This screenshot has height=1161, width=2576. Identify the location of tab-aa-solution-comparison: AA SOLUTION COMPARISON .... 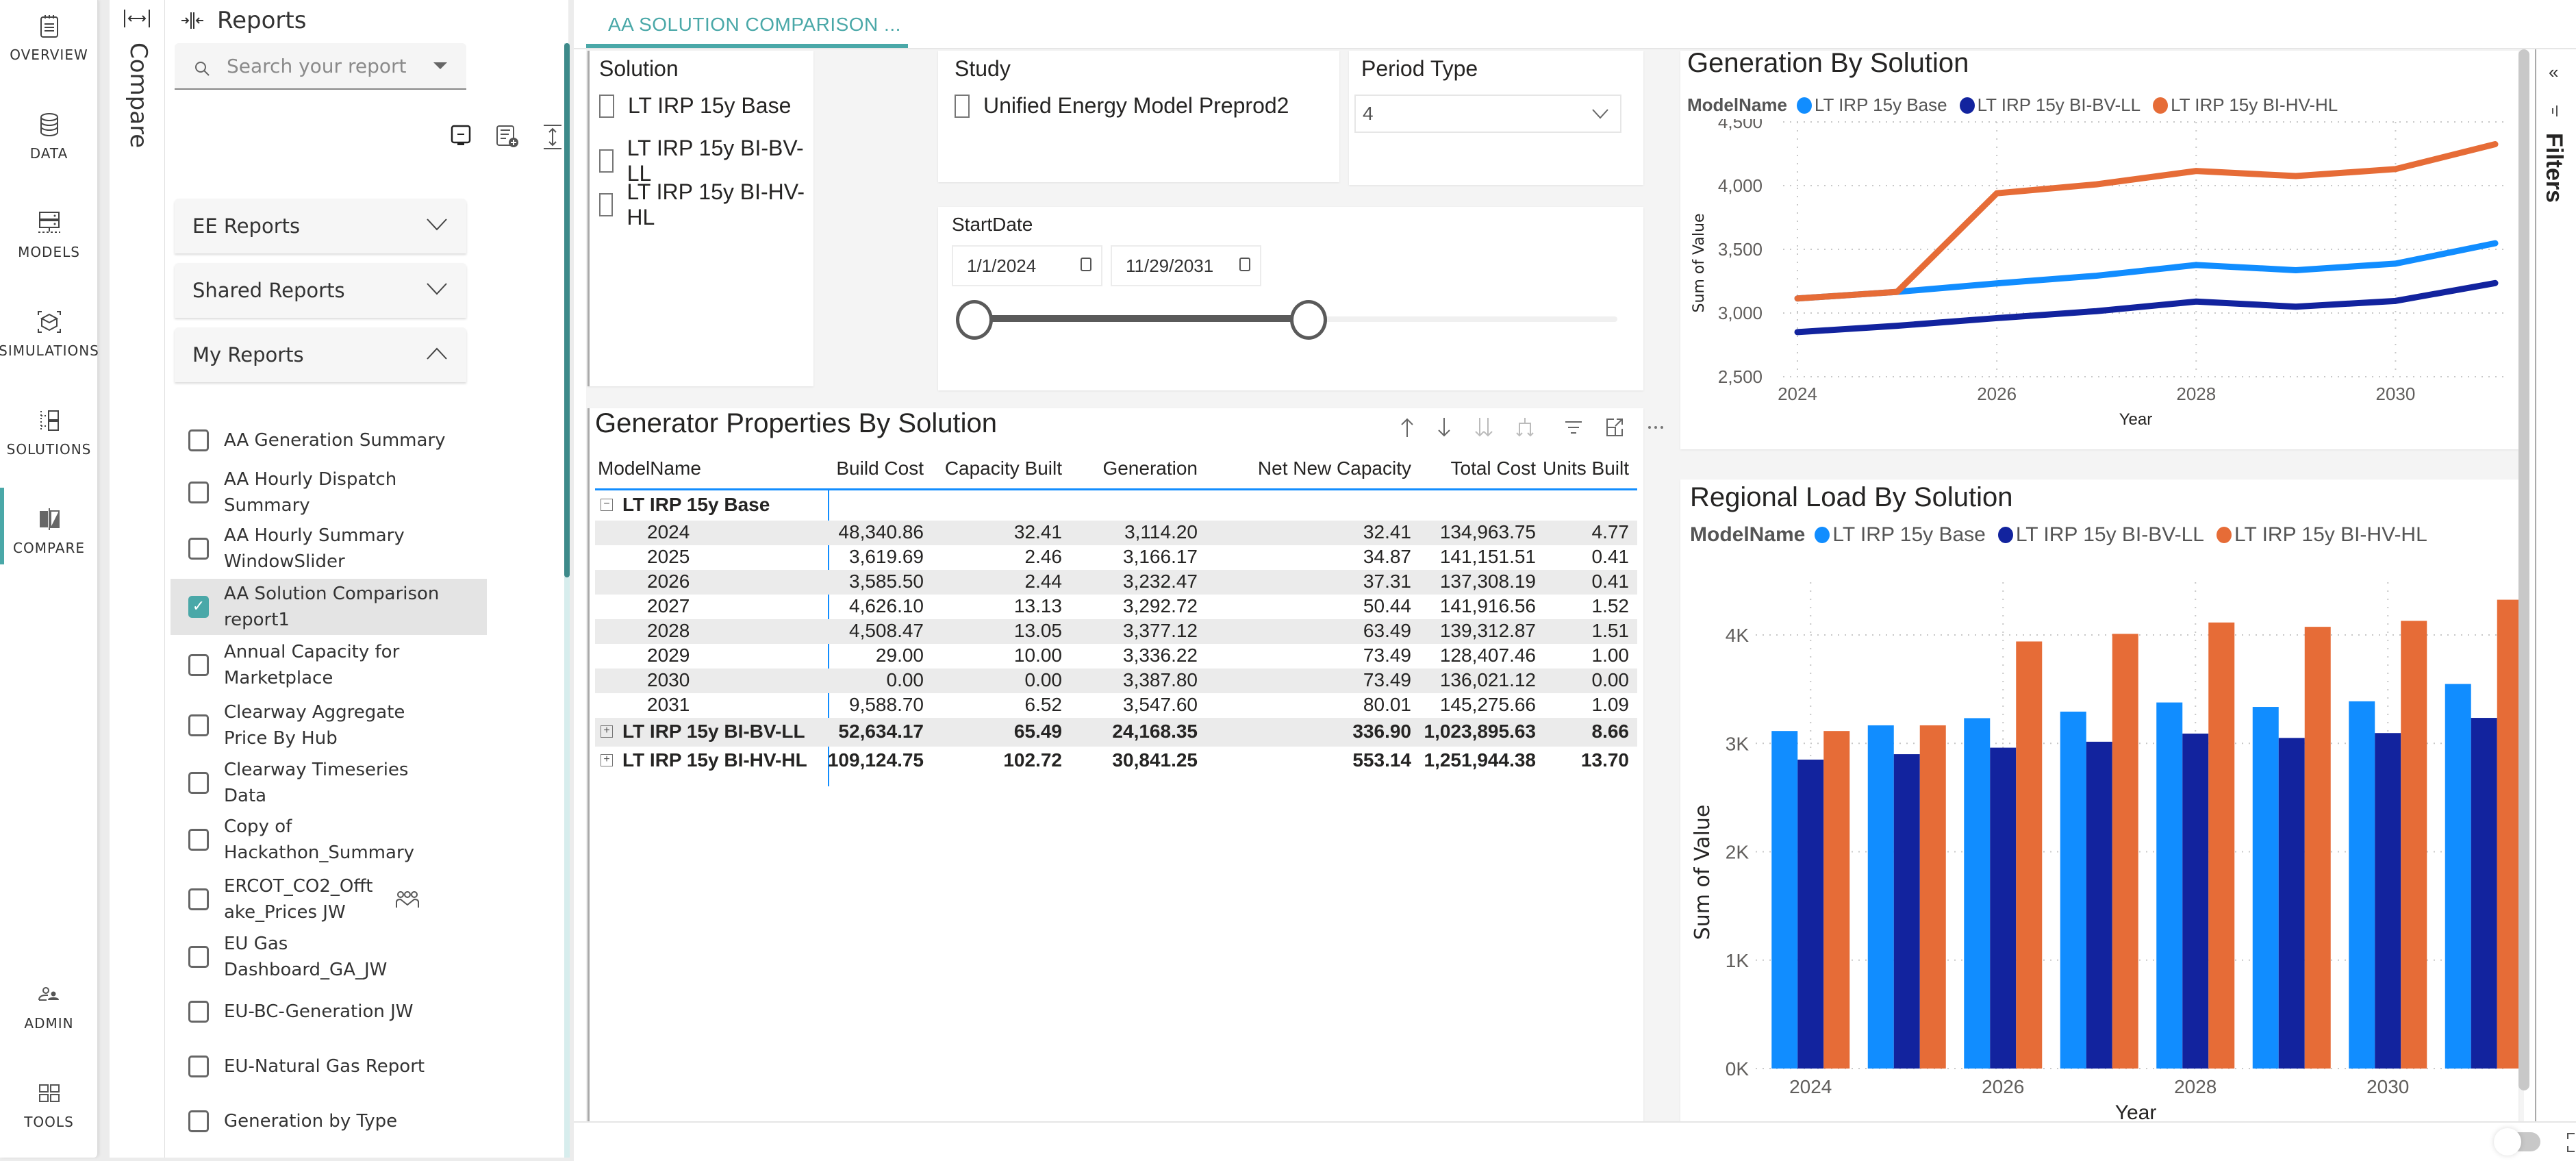
(747, 24).